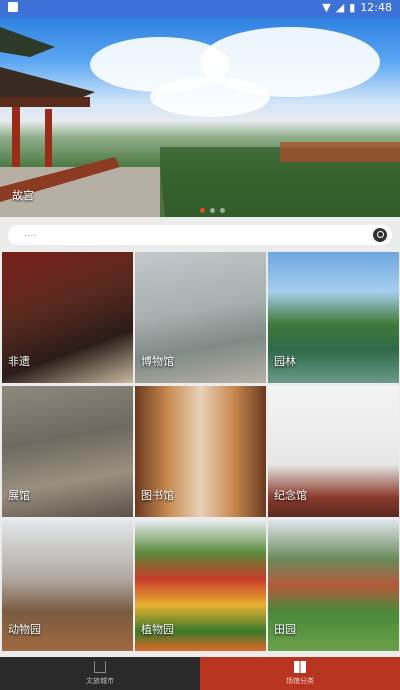 This screenshot has height=690, width=400. Describe the element at coordinates (352, 7) in the screenshot. I see `battery-icon: ▮` at that location.